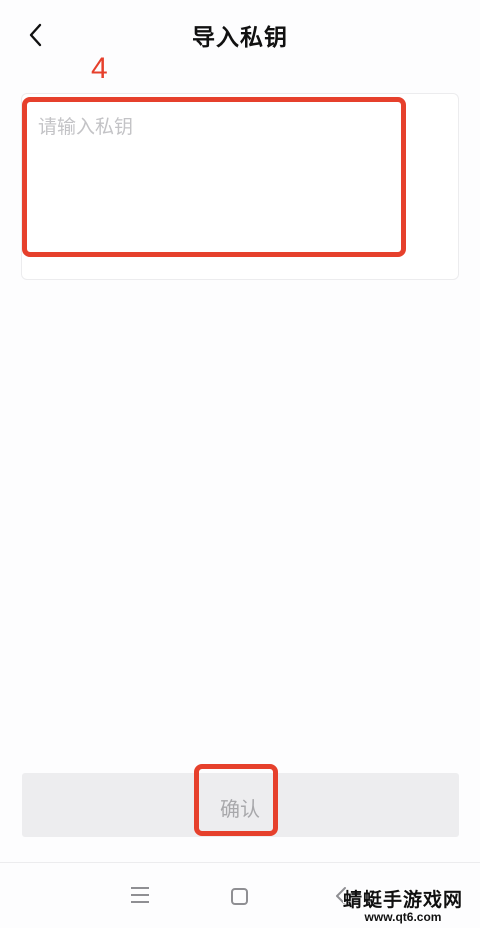  I want to click on step-4-label: 4, so click(99, 68).